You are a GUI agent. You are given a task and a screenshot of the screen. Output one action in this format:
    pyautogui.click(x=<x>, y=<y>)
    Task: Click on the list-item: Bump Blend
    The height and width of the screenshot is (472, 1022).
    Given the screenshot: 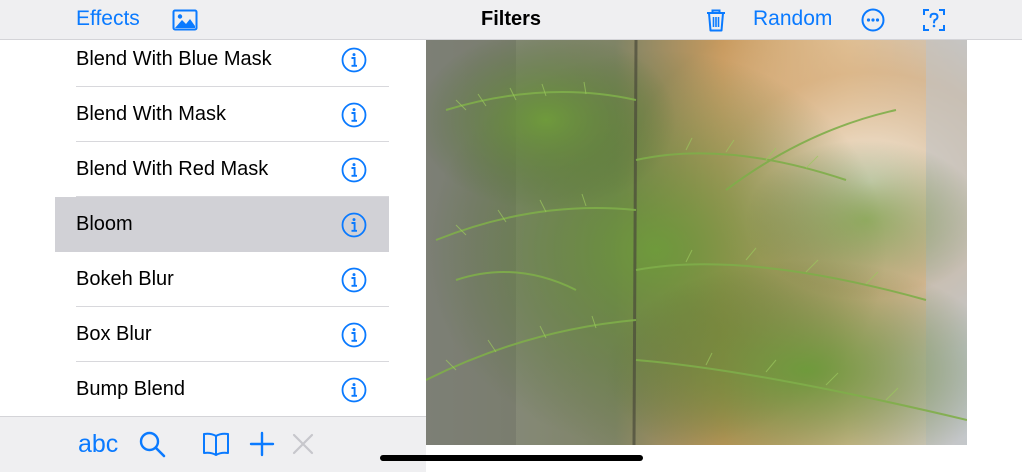 What is the action you would take?
    pyautogui.click(x=222, y=389)
    